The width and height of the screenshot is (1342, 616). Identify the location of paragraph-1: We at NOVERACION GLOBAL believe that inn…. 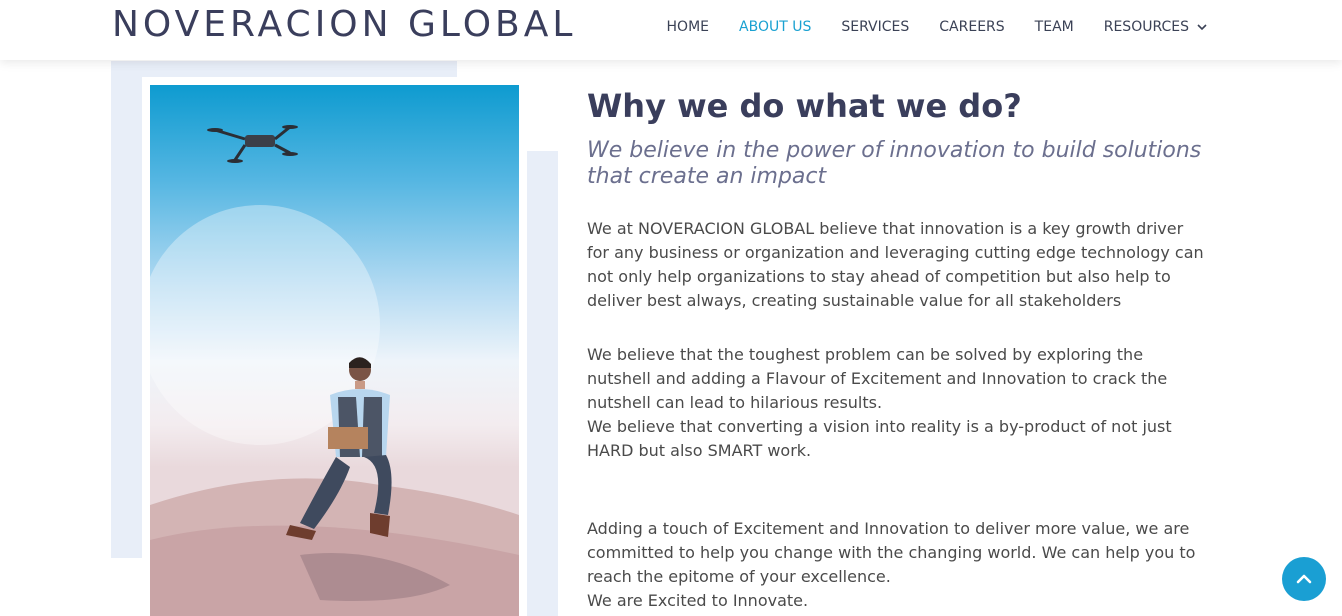
(895, 264).